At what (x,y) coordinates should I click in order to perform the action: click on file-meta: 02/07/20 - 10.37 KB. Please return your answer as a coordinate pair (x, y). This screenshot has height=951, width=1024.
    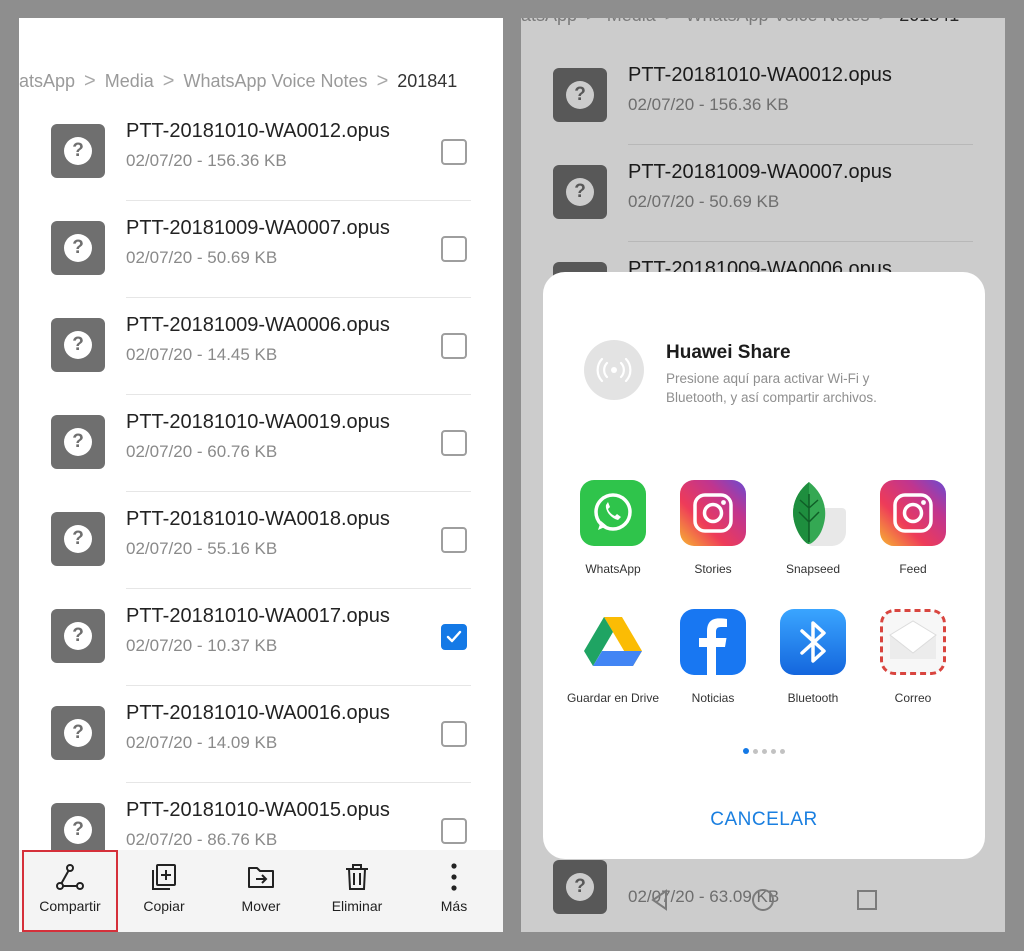
    Looking at the image, I should click on (202, 645).